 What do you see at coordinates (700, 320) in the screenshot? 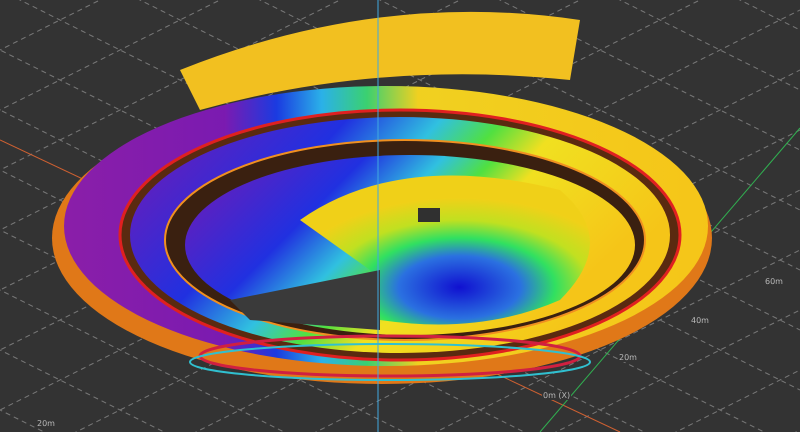
I see `axis-label: 40m` at bounding box center [700, 320].